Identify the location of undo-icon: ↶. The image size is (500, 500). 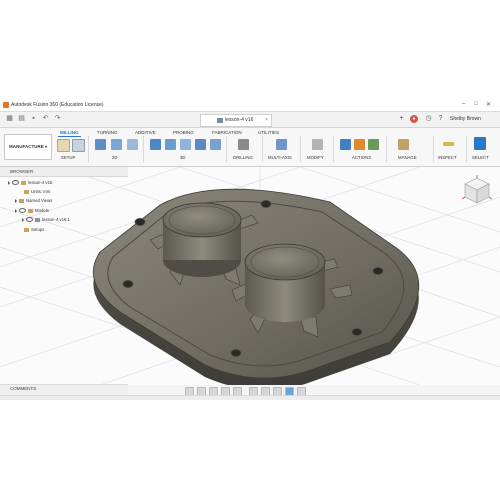
(45, 119).